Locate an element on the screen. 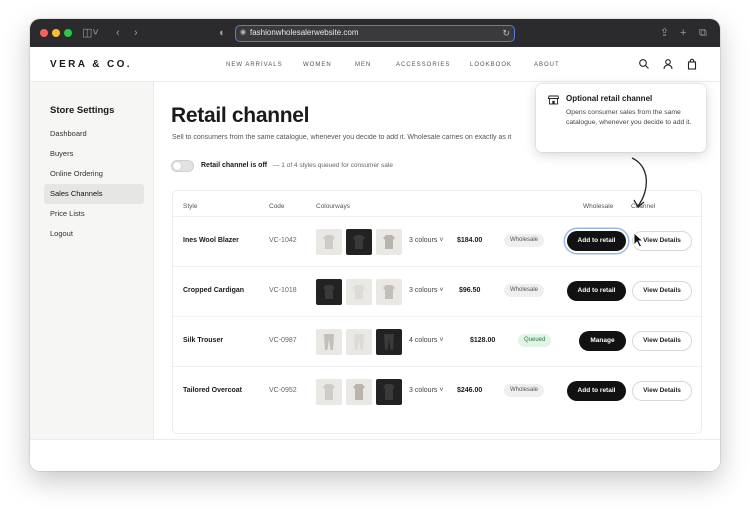 The image size is (750, 510). wholesale-price: $184.00 is located at coordinates (470, 240).